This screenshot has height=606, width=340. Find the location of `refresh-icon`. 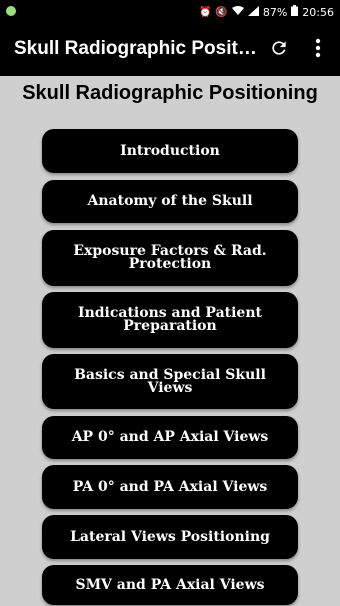

refresh-icon is located at coordinates (279, 48).